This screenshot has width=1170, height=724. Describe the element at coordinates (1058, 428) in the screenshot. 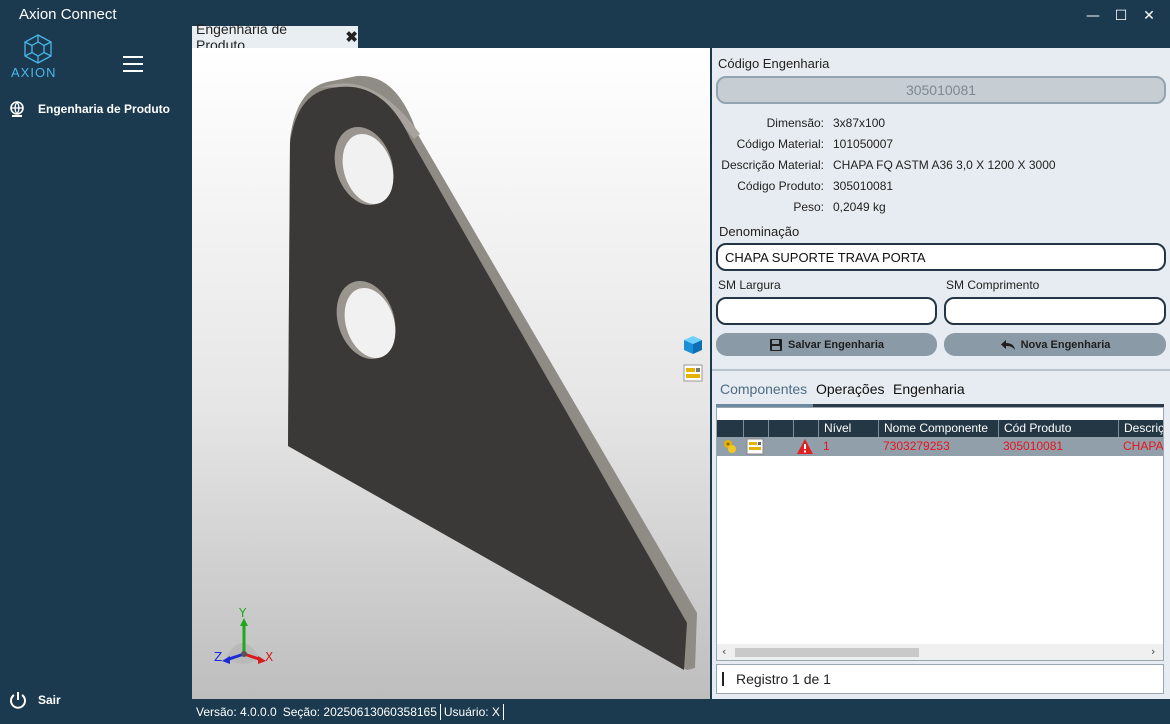

I see `grid-col-cod-produto: Cód Produto` at that location.